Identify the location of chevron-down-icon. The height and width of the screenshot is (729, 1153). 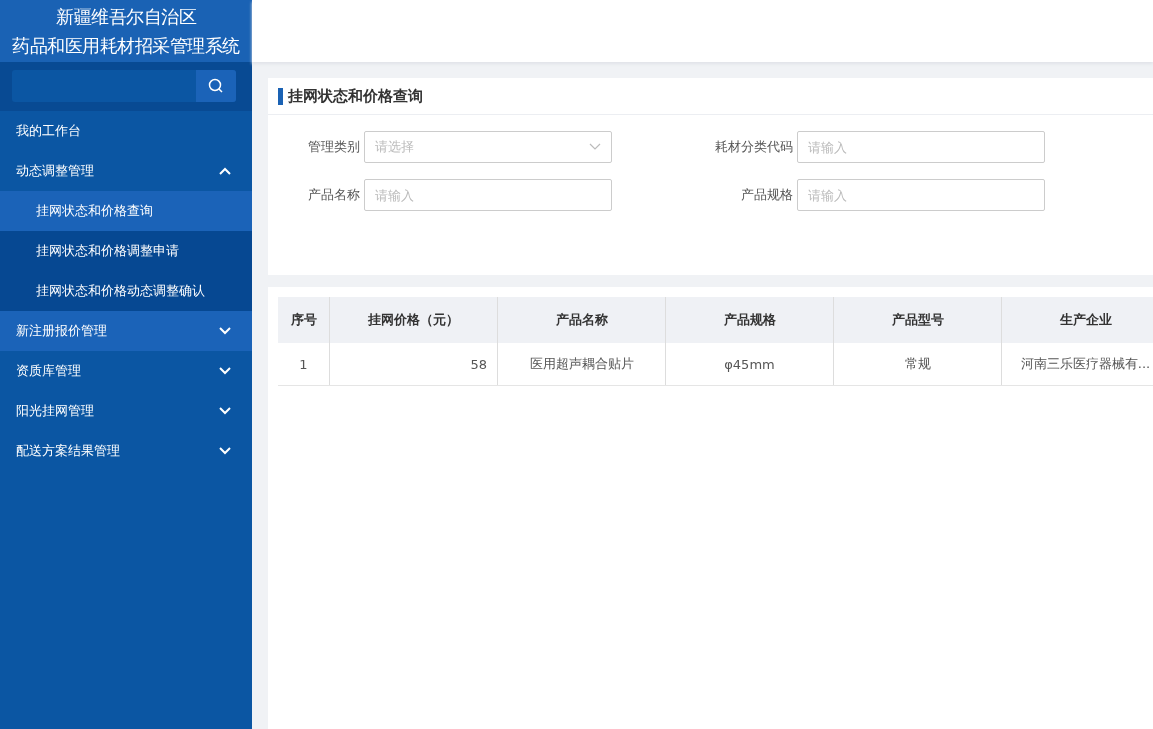
(595, 147).